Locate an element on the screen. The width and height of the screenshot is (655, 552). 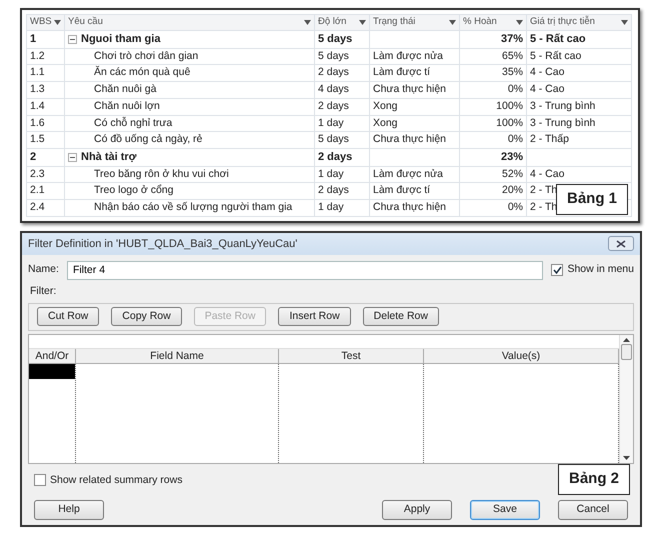
percent-cell: 37% is located at coordinates (493, 39).